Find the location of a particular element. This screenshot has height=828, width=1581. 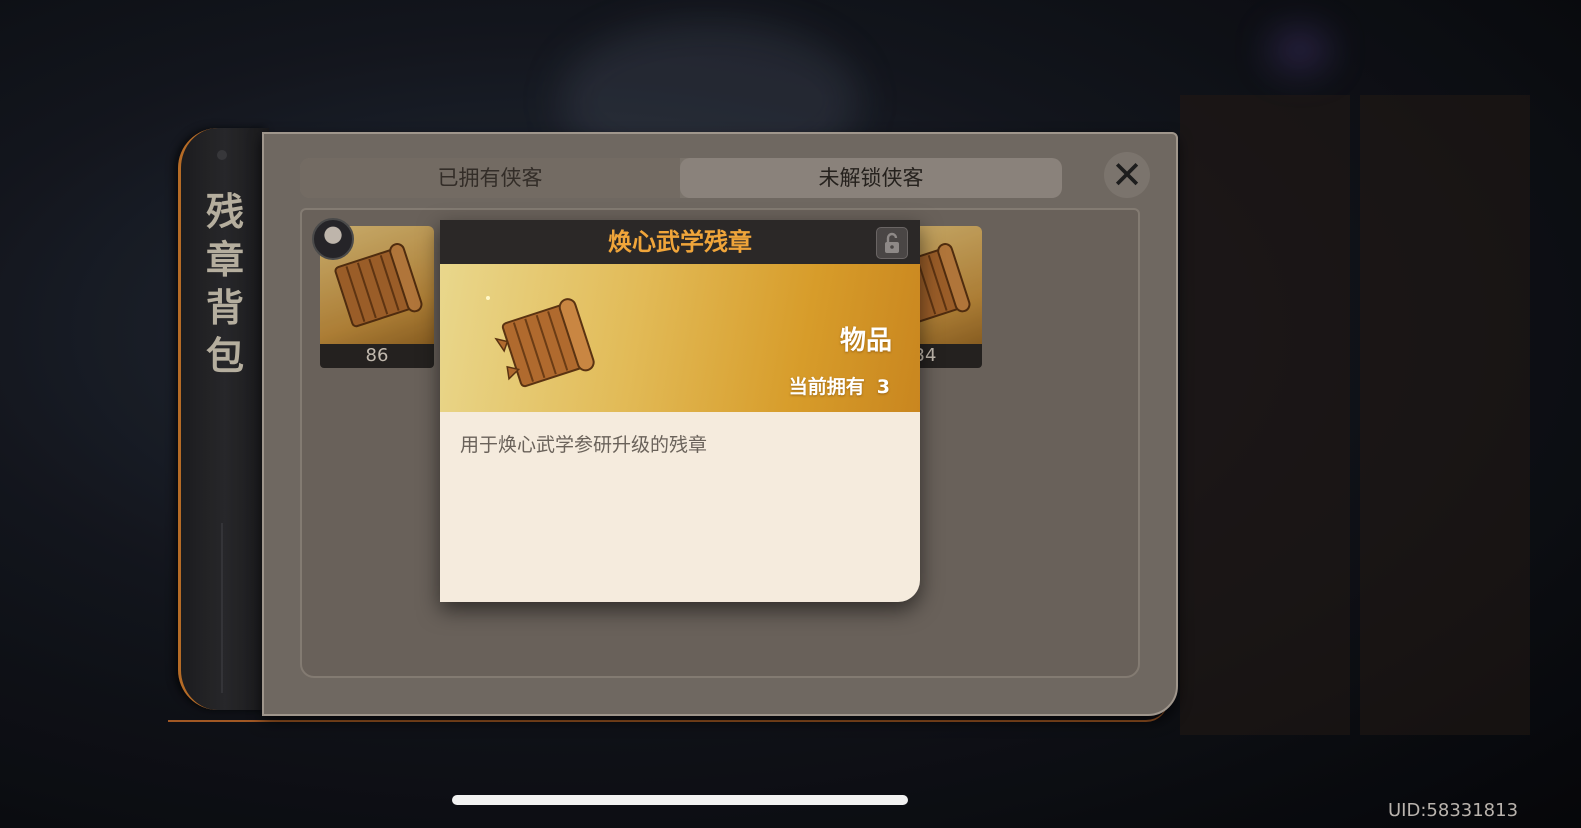

popup-header: 焕心武学残章 is located at coordinates (680, 242).